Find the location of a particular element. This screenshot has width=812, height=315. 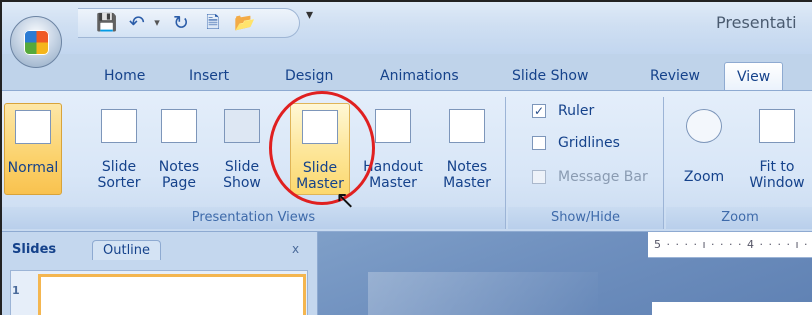

button-label: Window is located at coordinates (777, 183).